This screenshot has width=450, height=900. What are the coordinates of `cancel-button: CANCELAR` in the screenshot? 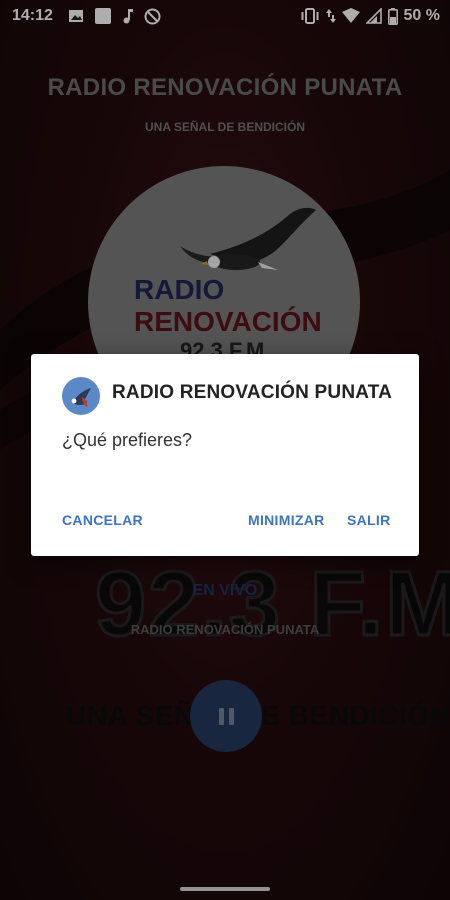 It's located at (102, 520).